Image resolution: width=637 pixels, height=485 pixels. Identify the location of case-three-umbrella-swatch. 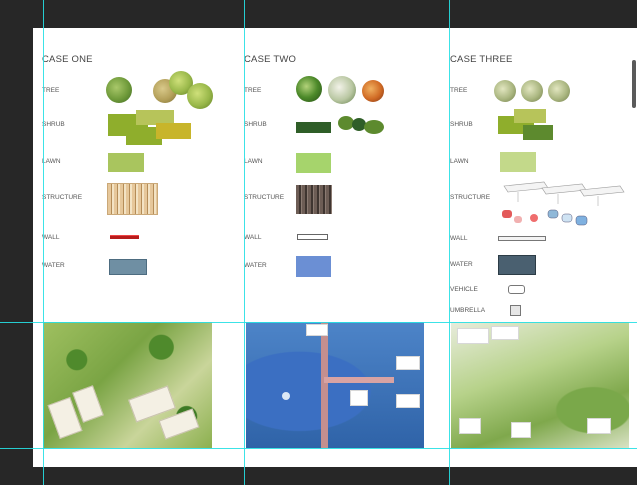
(515, 310).